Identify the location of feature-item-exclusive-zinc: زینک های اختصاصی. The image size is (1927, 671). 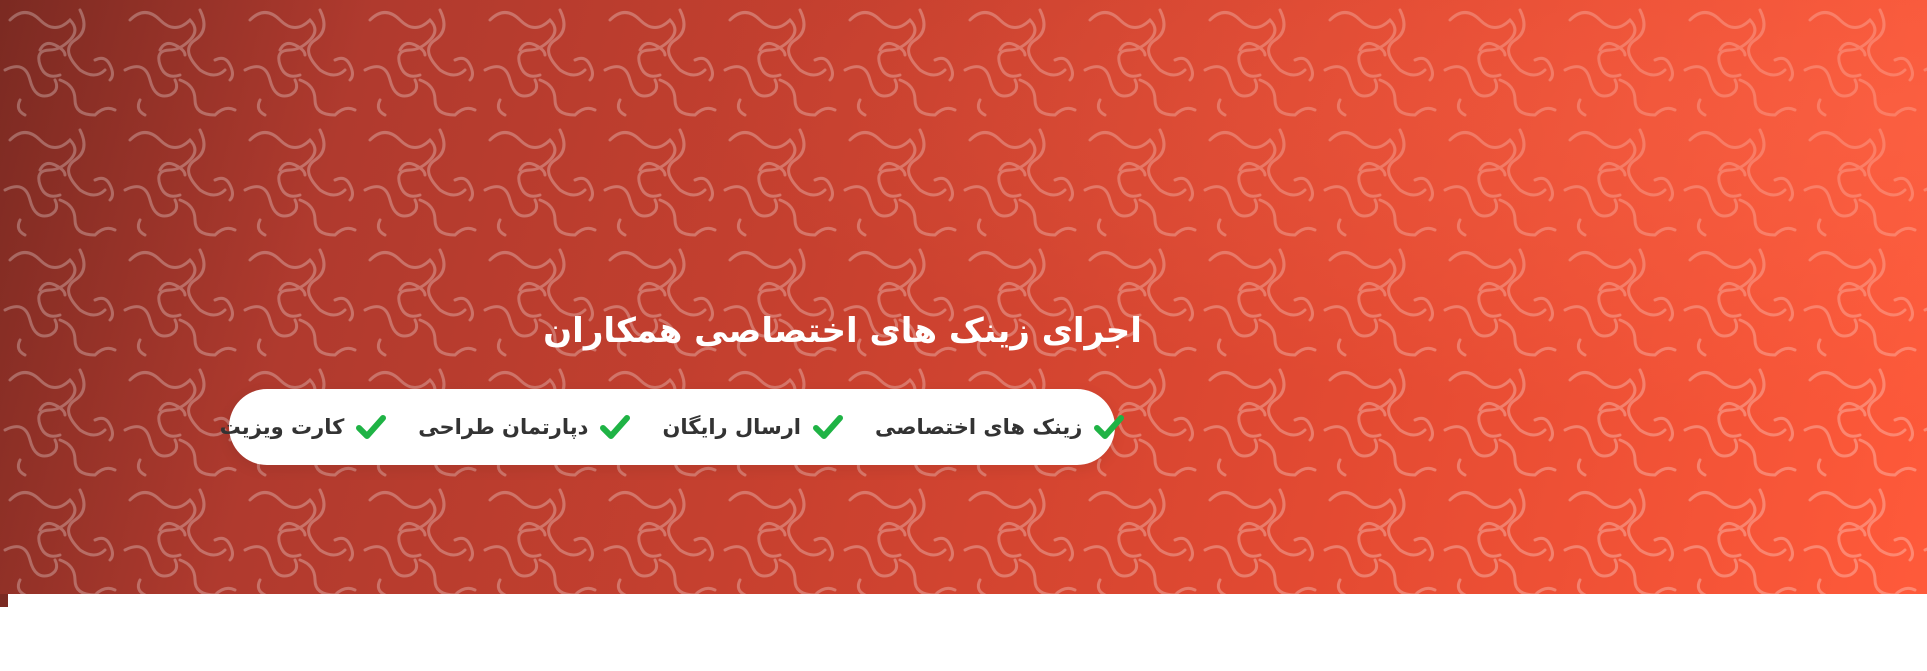
(1000, 427).